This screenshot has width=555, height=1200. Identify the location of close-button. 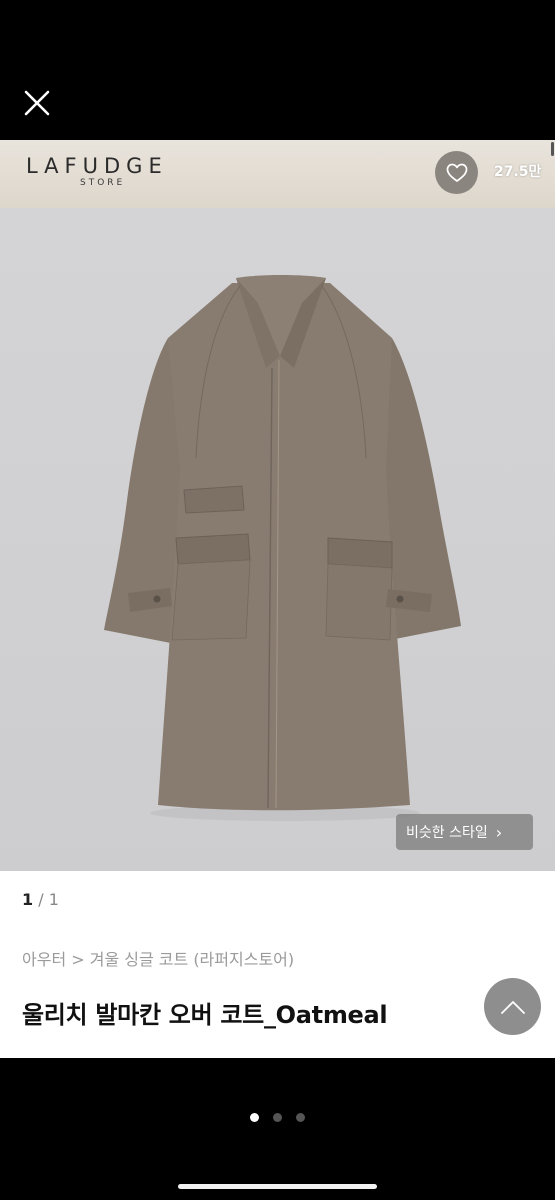
(37, 103).